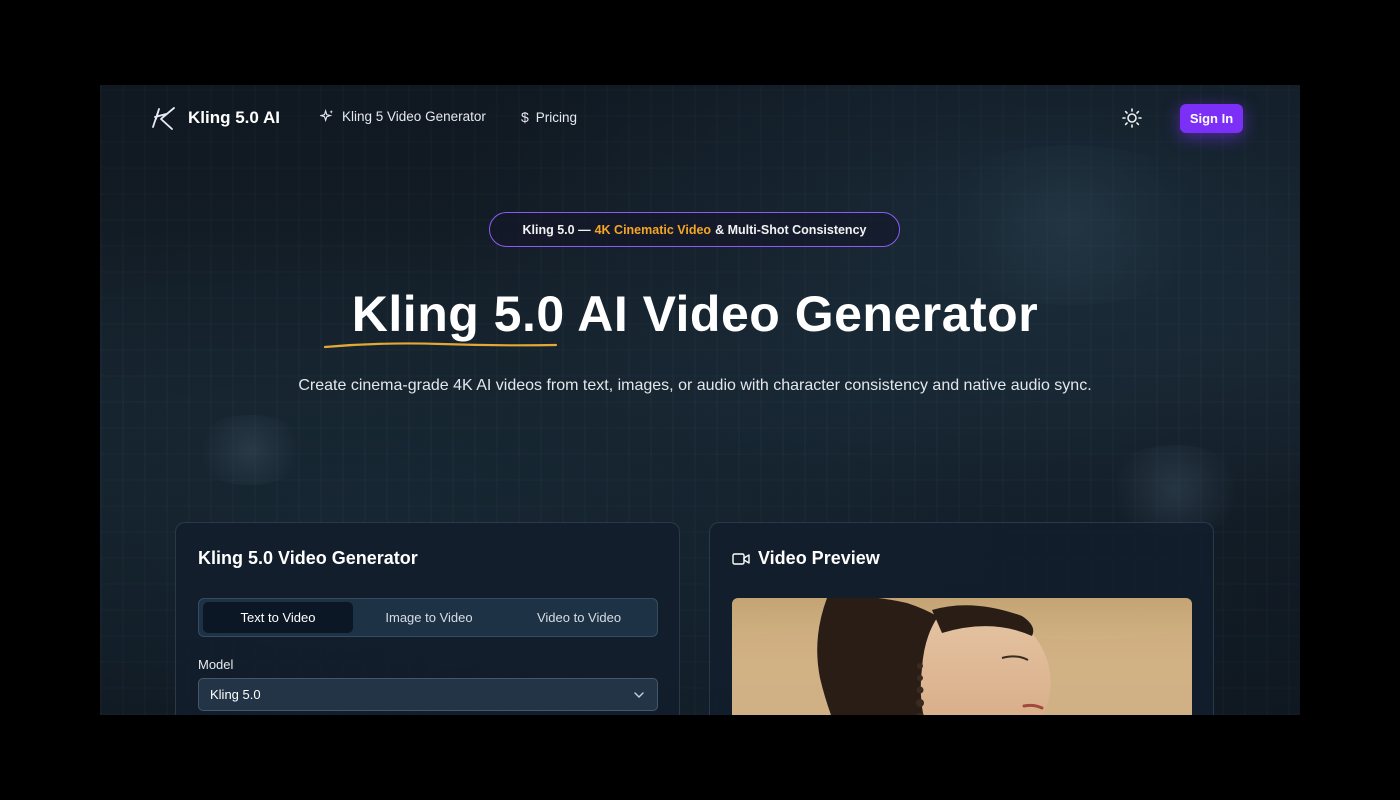 The image size is (1400, 800). What do you see at coordinates (163, 118) in the screenshot?
I see `kling-logo-icon` at bounding box center [163, 118].